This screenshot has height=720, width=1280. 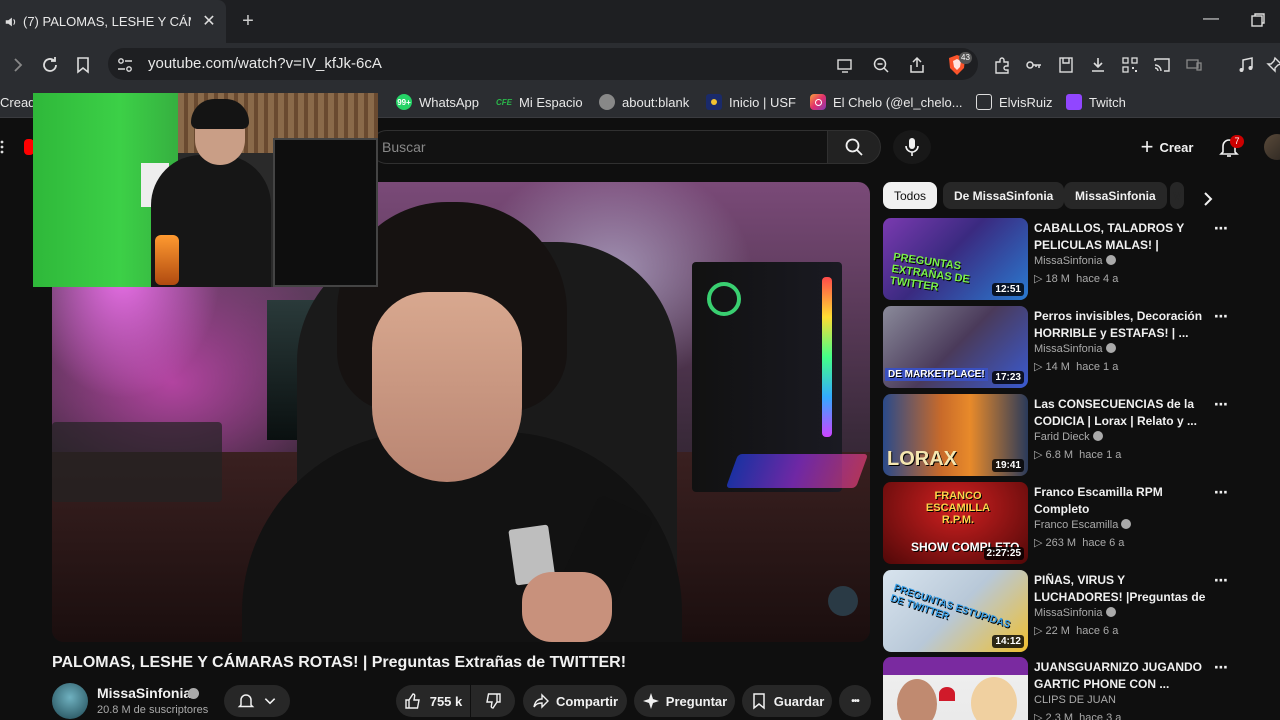 I want to click on minimize-button: —, so click(x=1211, y=20).